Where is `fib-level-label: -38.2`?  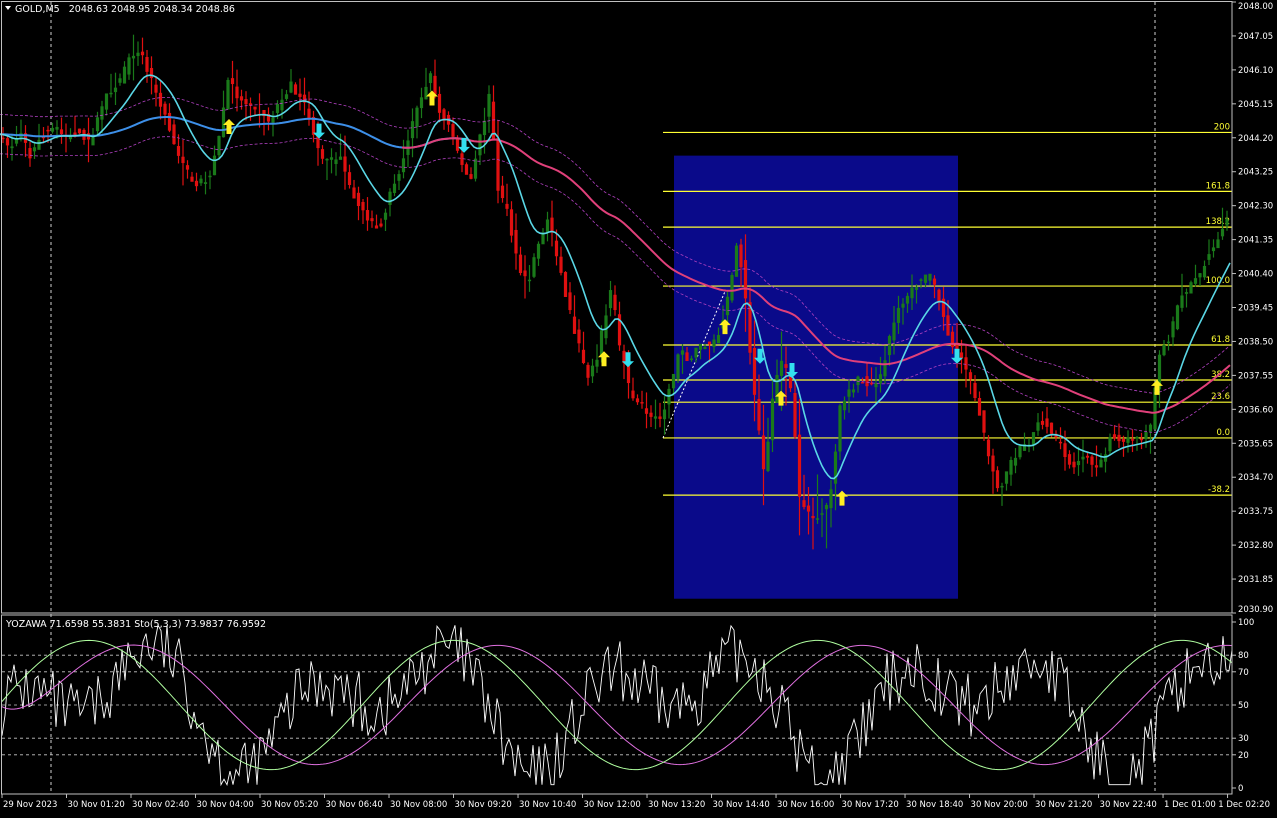 fib-level-label: -38.2 is located at coordinates (1219, 490).